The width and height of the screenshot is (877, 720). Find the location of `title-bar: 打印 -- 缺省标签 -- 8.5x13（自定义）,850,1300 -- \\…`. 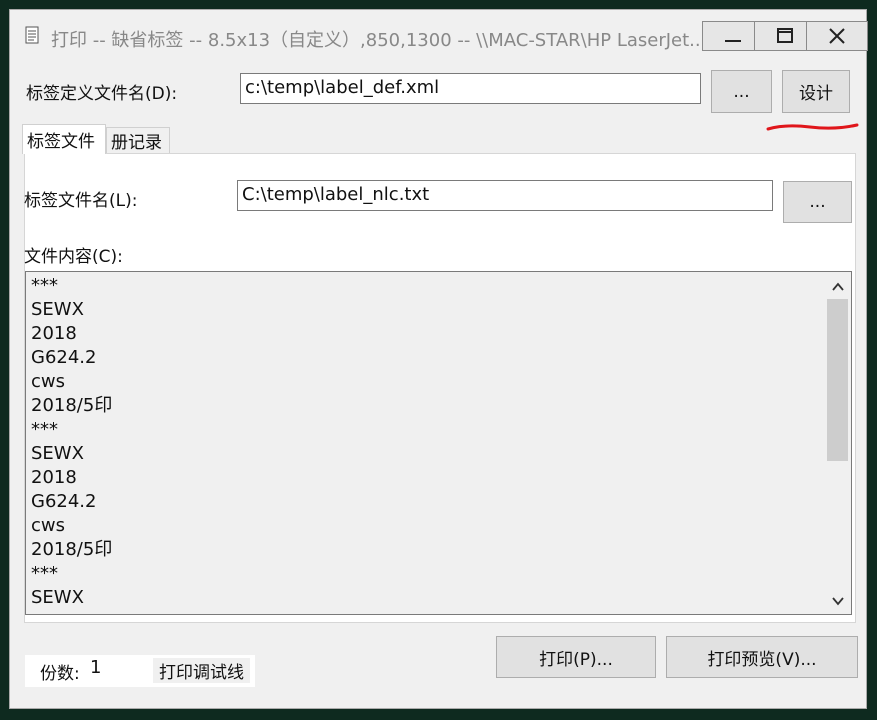

title-bar: 打印 -- 缺省标签 -- 8.5x13（自定义）,850,1300 -- \\… is located at coordinates (439, 35).